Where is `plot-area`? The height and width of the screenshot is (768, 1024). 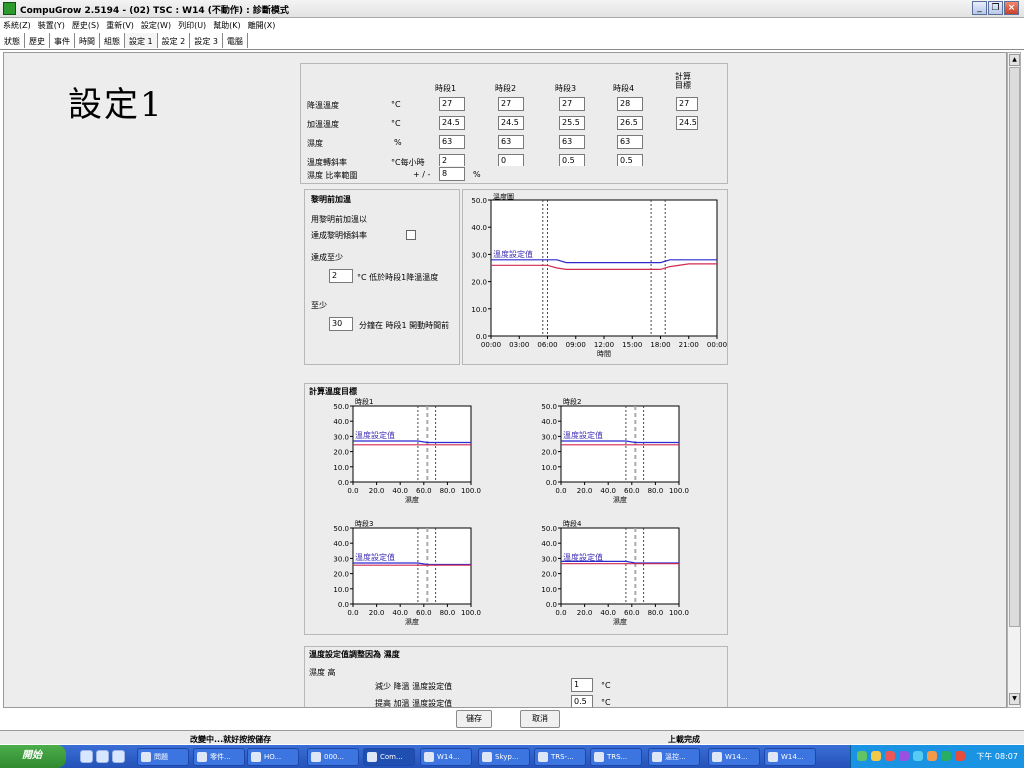 plot-area is located at coordinates (604, 268).